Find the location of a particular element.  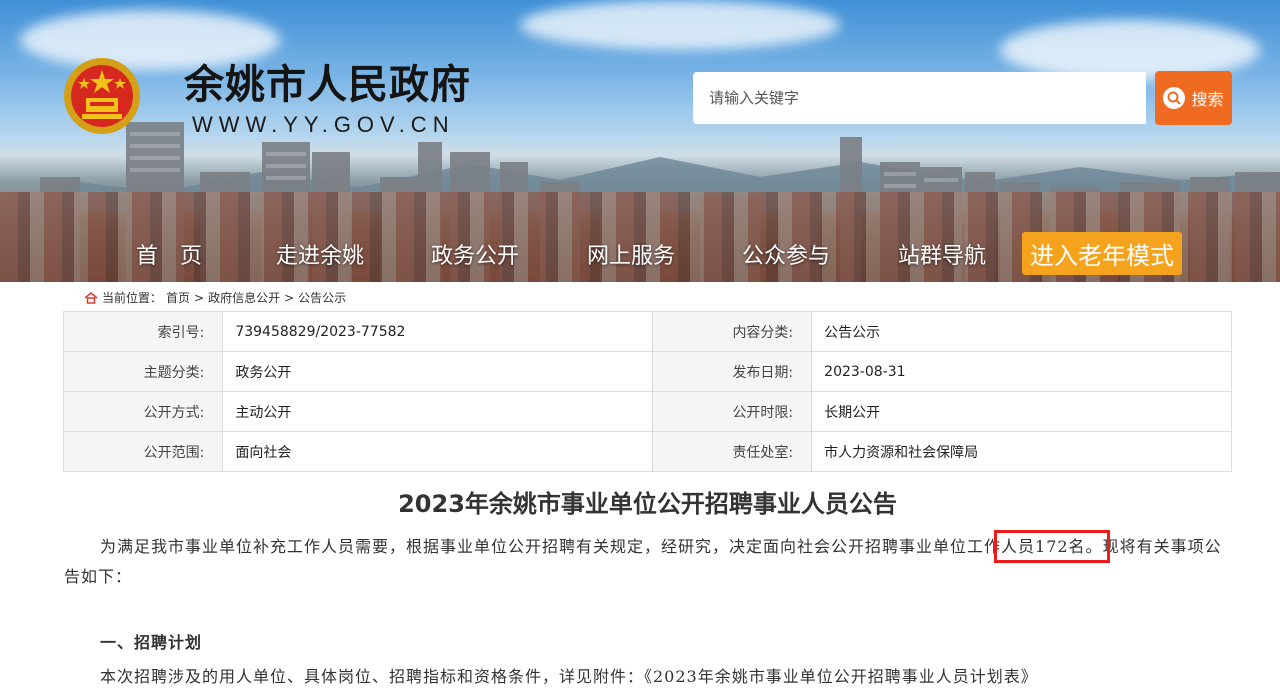

search-input is located at coordinates (919, 98).